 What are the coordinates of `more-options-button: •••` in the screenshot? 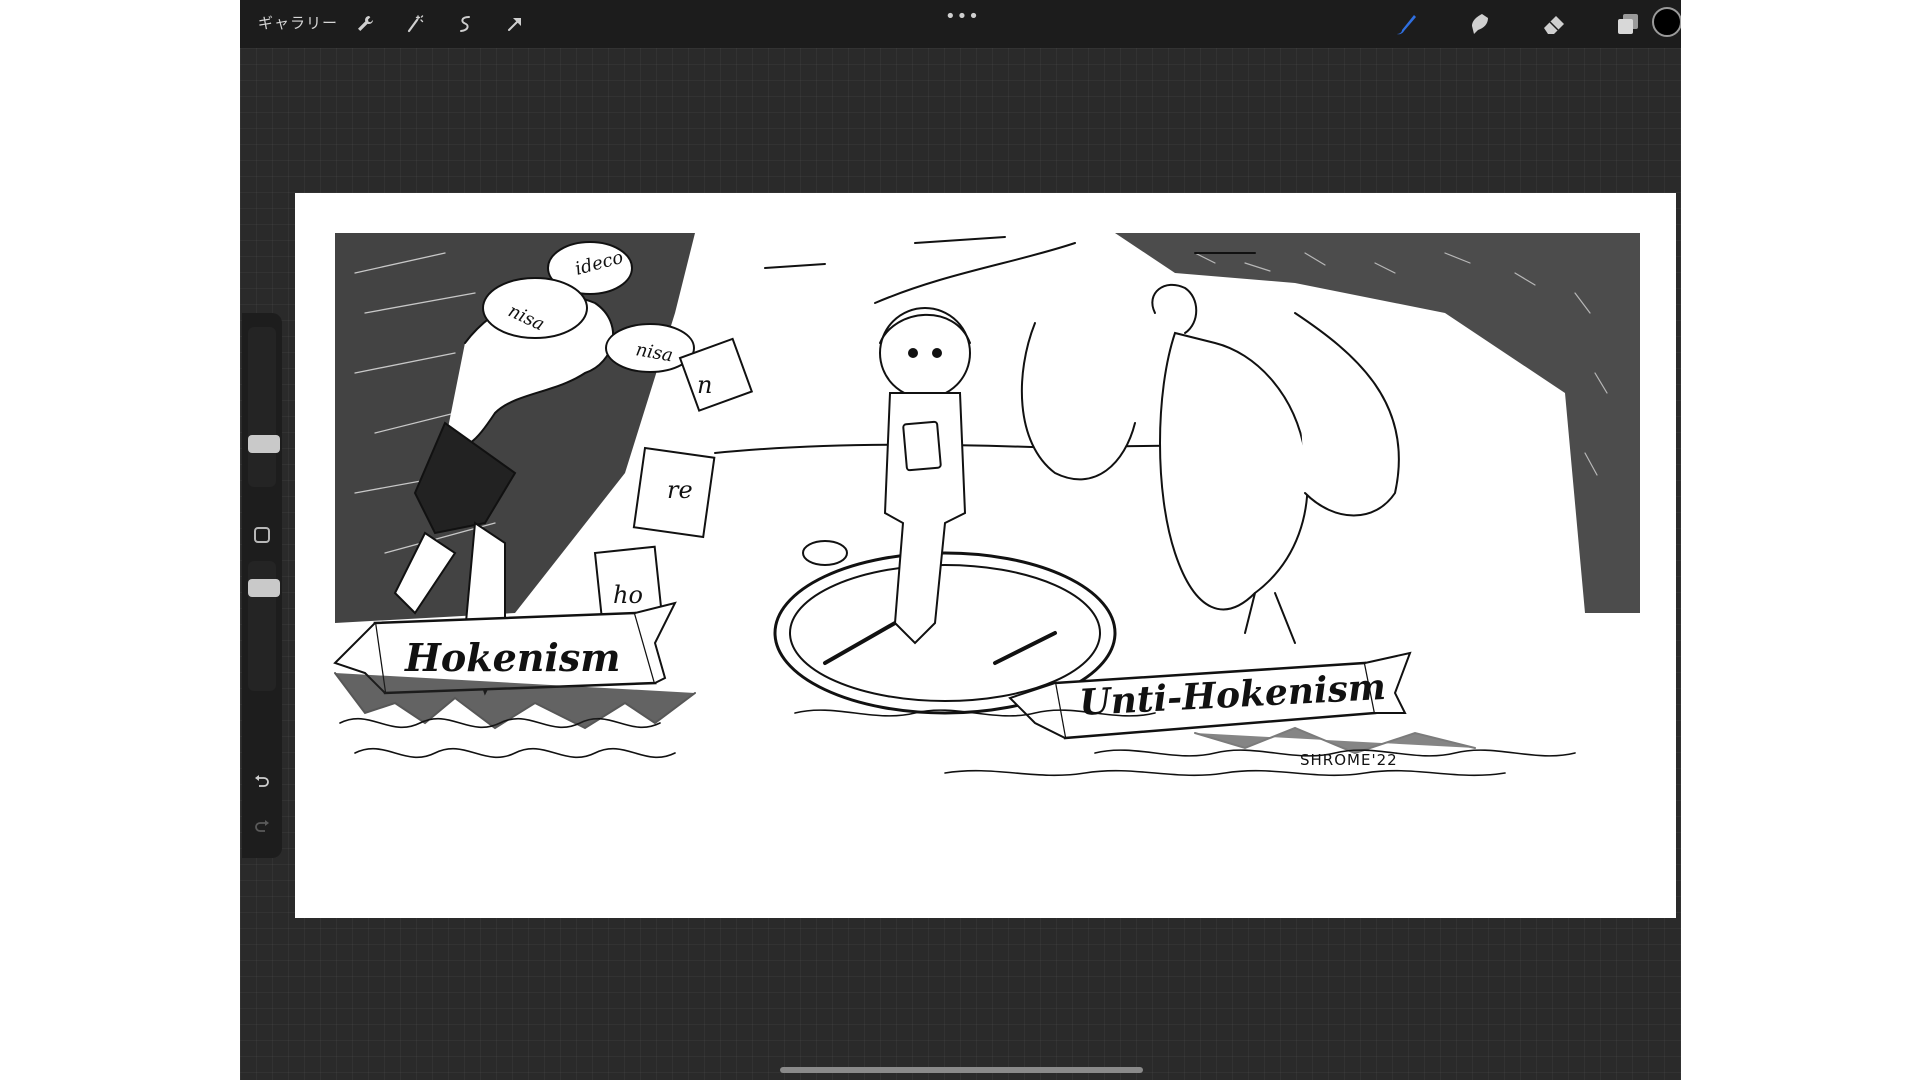 It's located at (962, 16).